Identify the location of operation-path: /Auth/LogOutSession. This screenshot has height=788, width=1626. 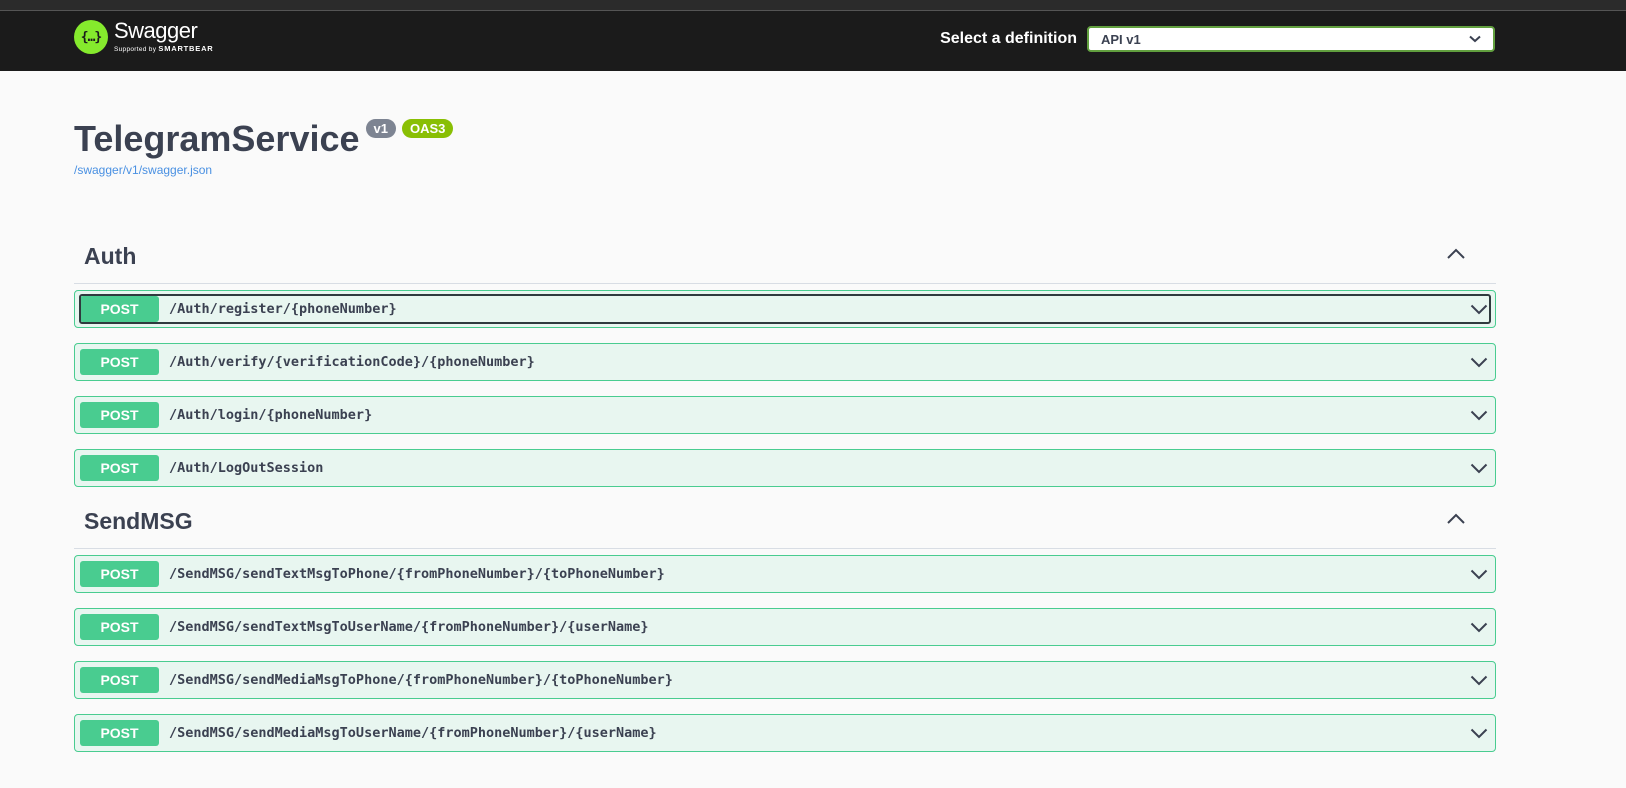
(246, 468).